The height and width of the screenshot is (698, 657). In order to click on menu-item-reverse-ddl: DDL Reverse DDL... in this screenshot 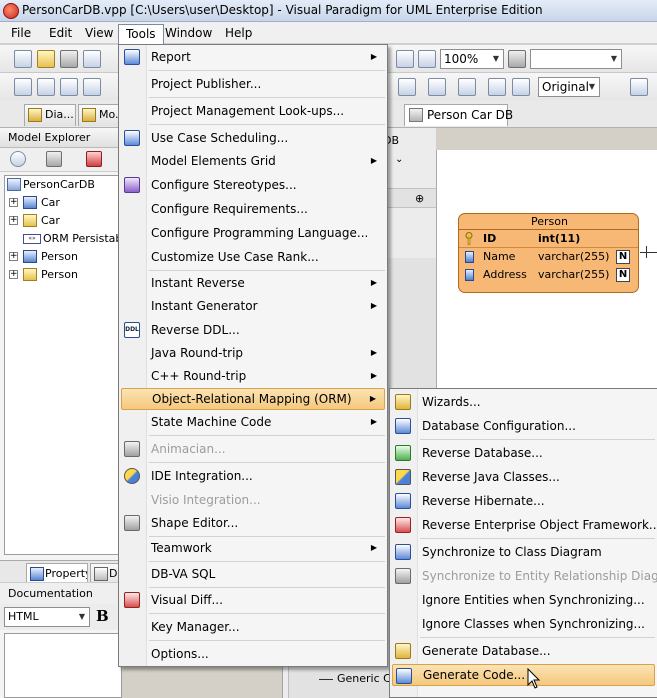, I will do `click(253, 330)`.